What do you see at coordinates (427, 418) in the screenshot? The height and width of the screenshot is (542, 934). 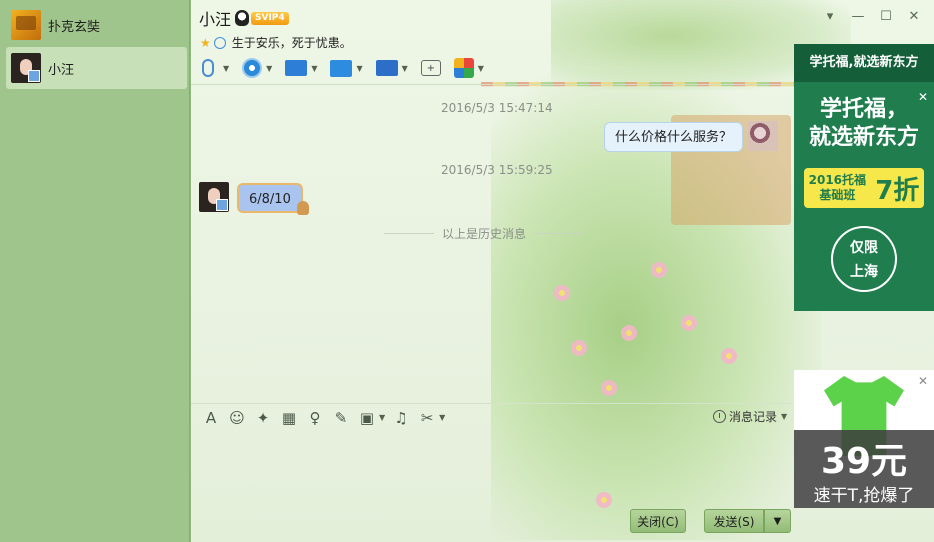 I see `screenshot-scissors-icon: ✂` at bounding box center [427, 418].